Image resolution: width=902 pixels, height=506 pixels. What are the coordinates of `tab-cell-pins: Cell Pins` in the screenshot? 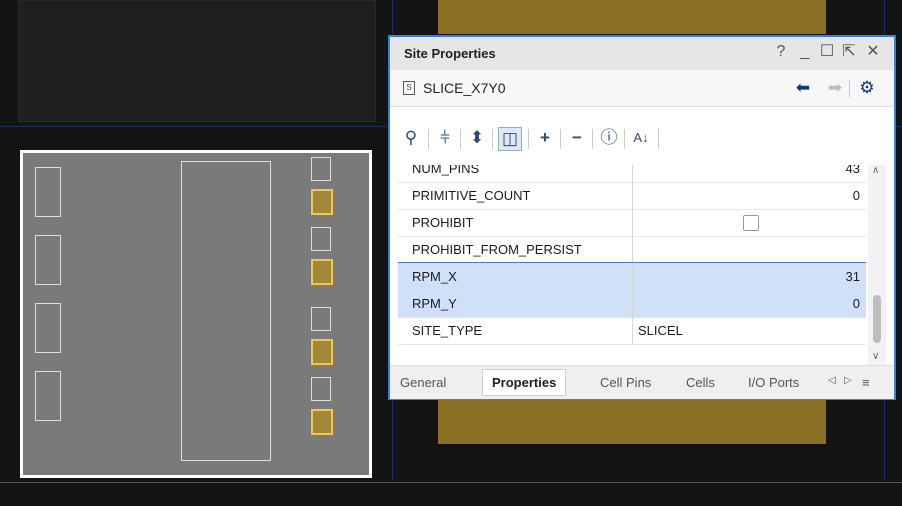 It's located at (625, 382).